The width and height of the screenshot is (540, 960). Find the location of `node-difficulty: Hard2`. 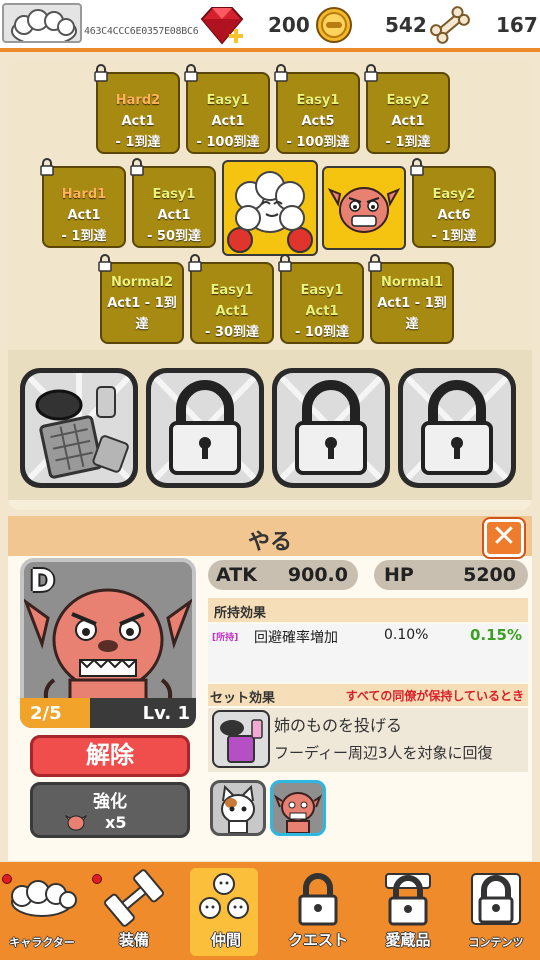

node-difficulty: Hard2 is located at coordinates (138, 100).